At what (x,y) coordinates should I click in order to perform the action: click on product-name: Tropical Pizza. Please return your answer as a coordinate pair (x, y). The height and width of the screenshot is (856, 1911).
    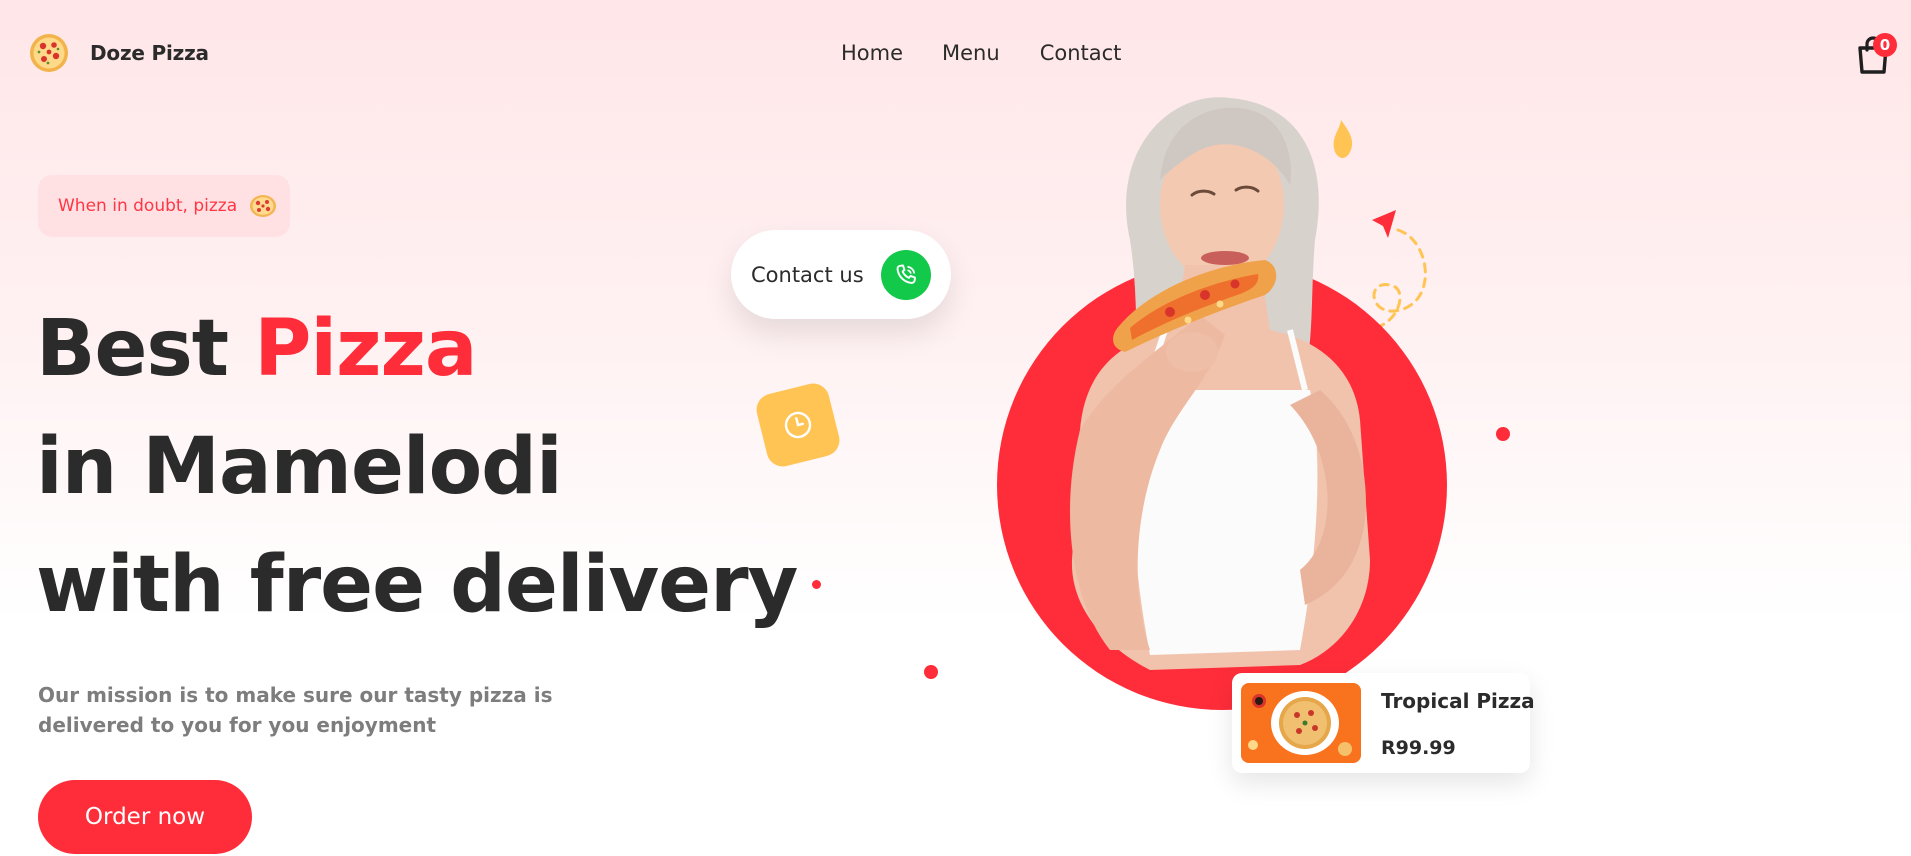
    Looking at the image, I should click on (1458, 701).